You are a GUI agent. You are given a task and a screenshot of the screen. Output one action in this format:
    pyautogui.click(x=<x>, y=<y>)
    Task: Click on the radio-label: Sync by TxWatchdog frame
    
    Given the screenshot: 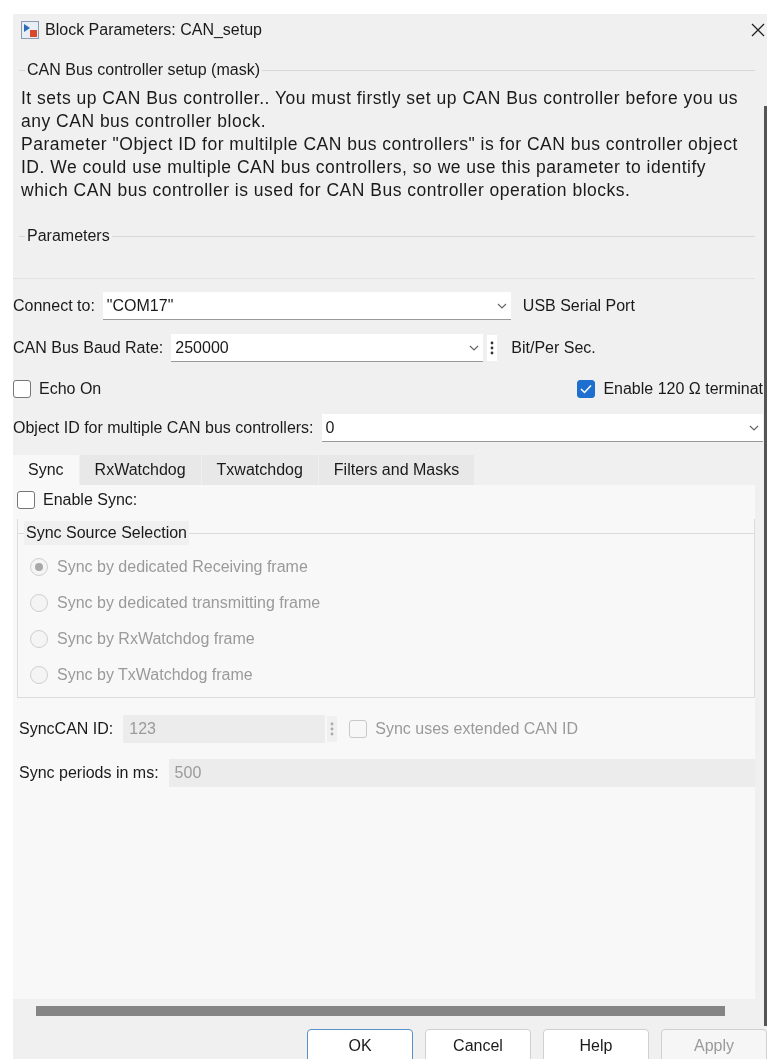 What is the action you would take?
    pyautogui.click(x=155, y=674)
    